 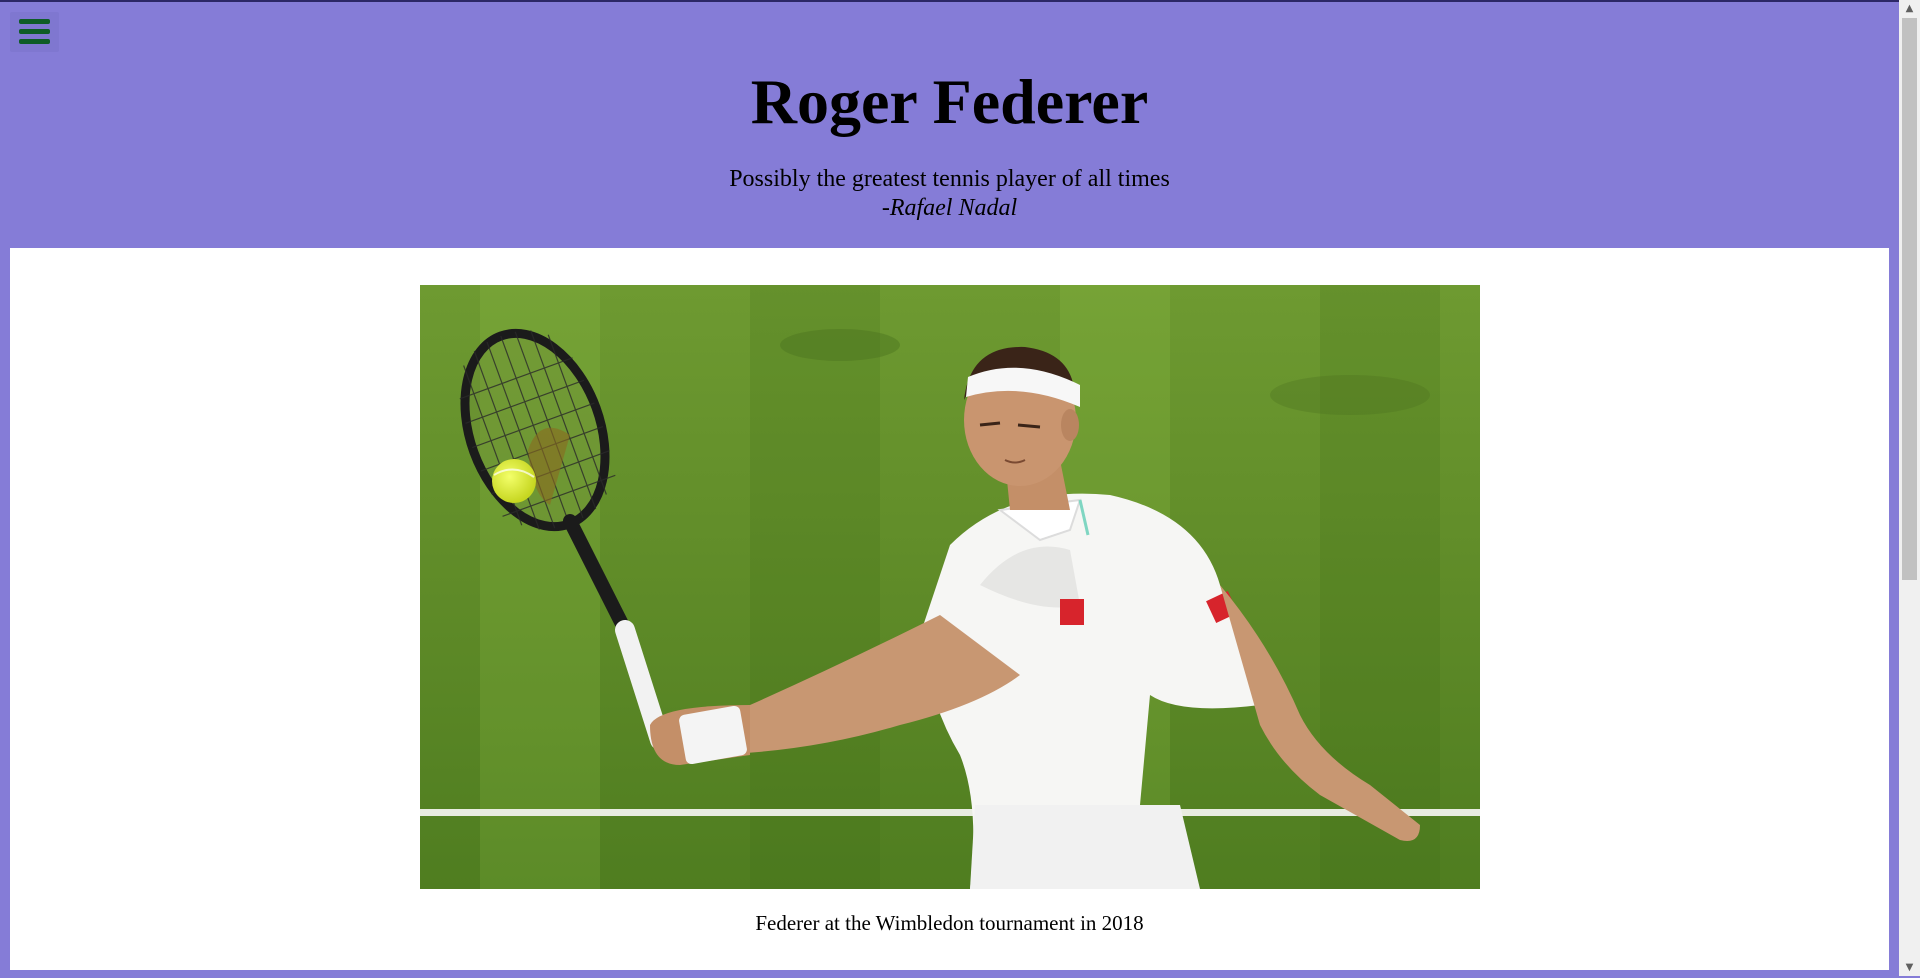 I want to click on scroll-up-arrow-icon: ▲, so click(x=1909, y=8).